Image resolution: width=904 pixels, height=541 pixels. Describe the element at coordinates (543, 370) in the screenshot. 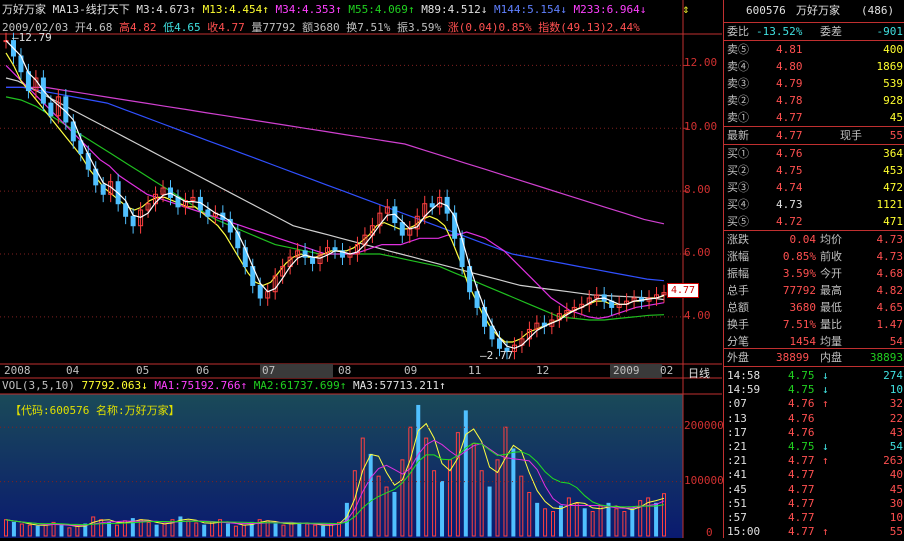

I see `date-axis-label: 12` at that location.